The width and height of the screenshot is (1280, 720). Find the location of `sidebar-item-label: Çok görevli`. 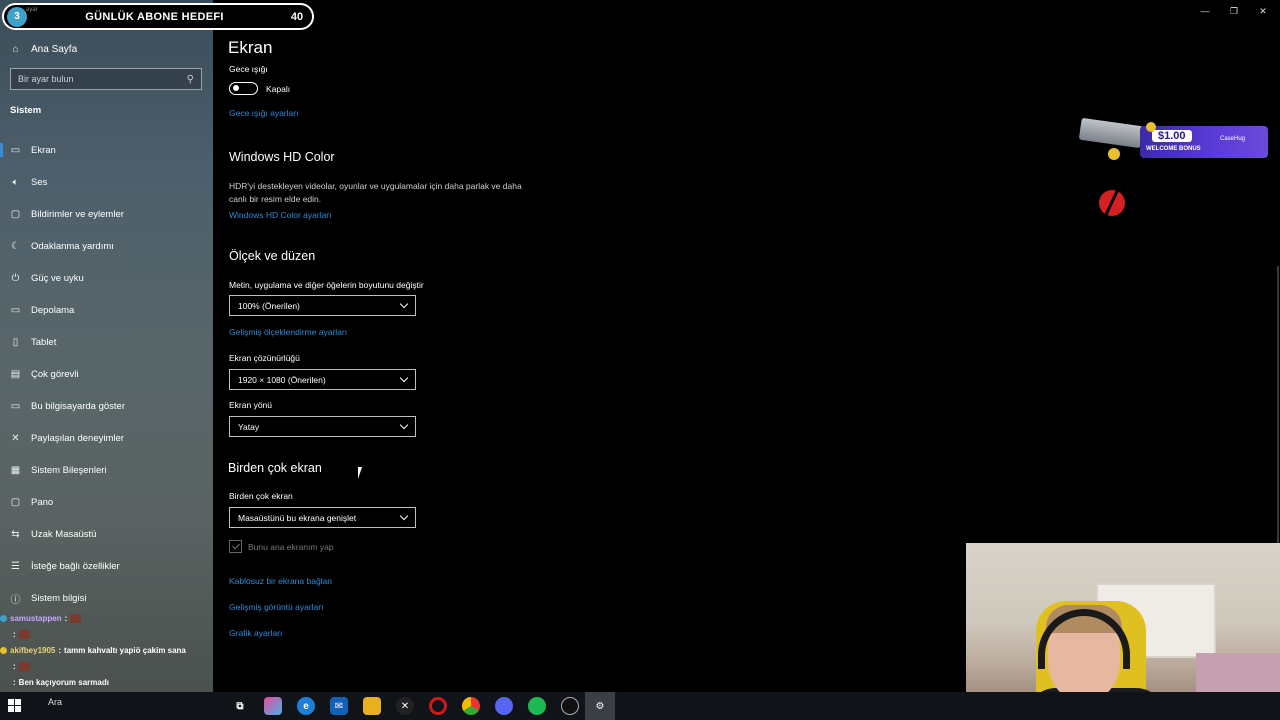

sidebar-item-label: Çok görevli is located at coordinates (55, 374).